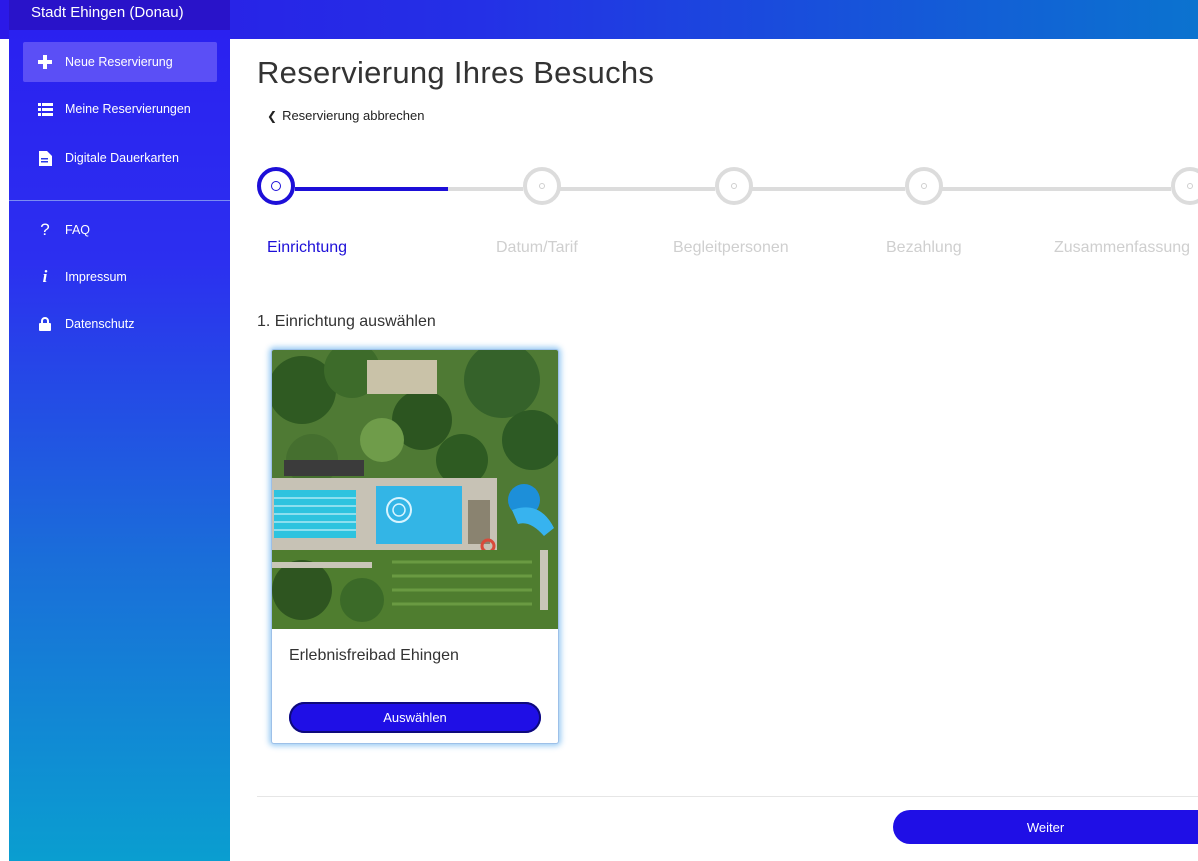 The width and height of the screenshot is (1198, 861). What do you see at coordinates (727, 796) in the screenshot?
I see `footer-divider` at bounding box center [727, 796].